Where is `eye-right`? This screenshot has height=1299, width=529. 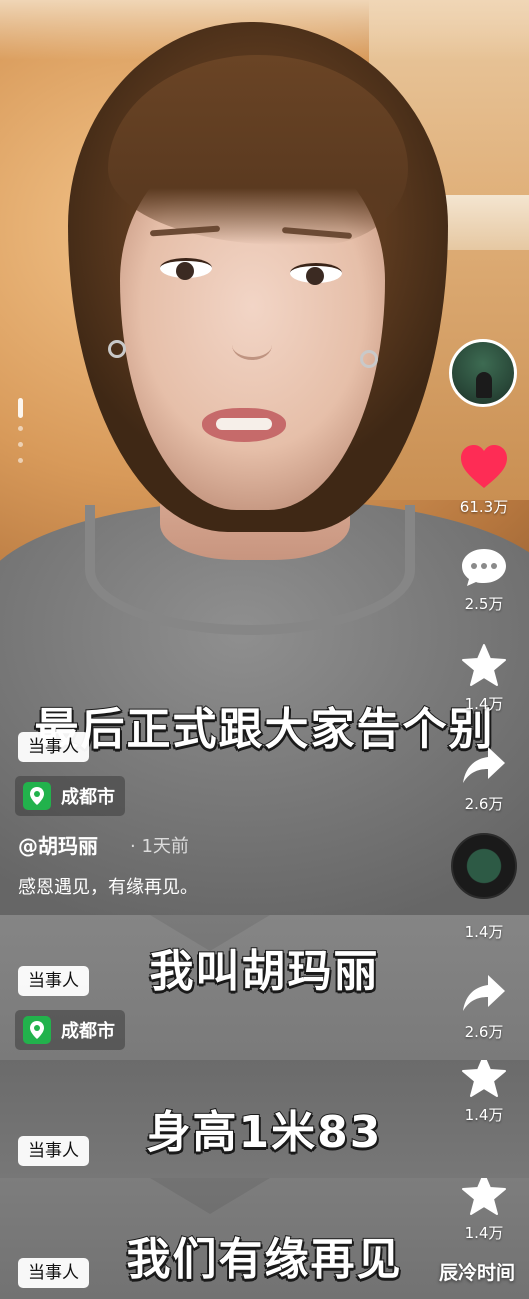 eye-right is located at coordinates (316, 274).